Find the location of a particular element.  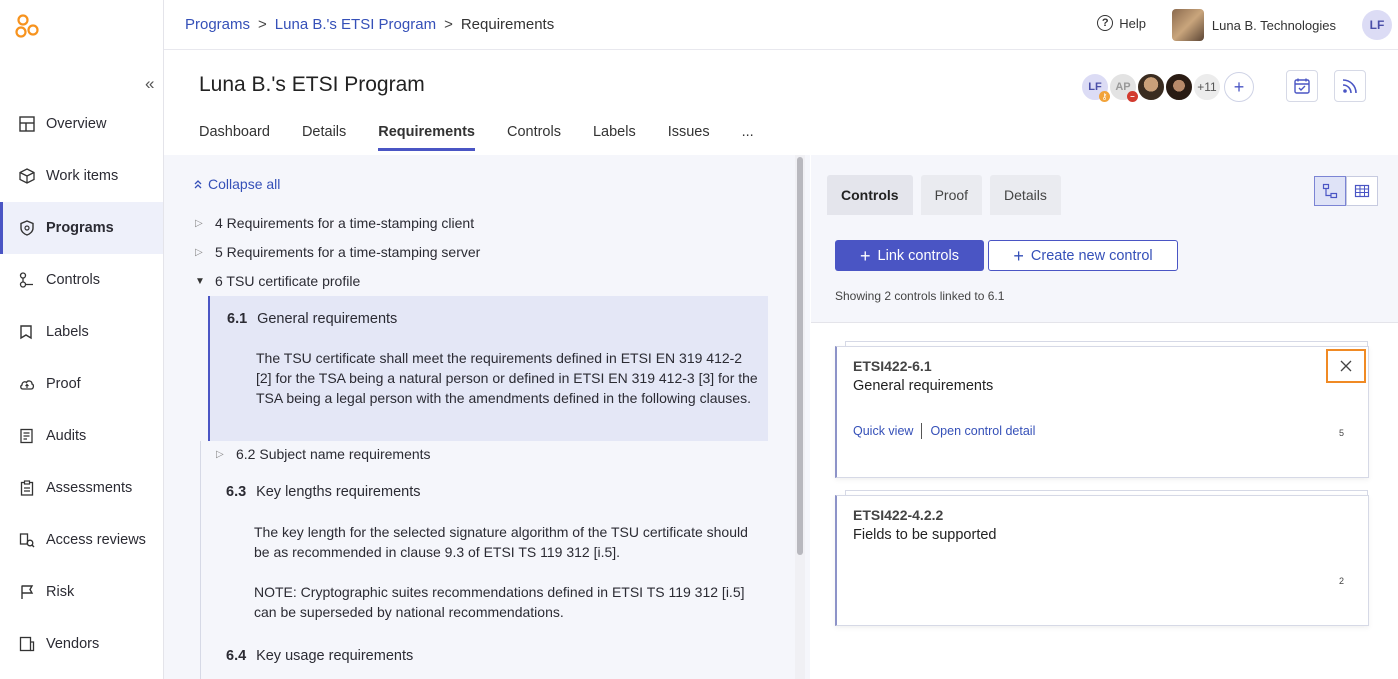

breadcrumb-program-link: Luna B.'s ETSI Program is located at coordinates (355, 24).